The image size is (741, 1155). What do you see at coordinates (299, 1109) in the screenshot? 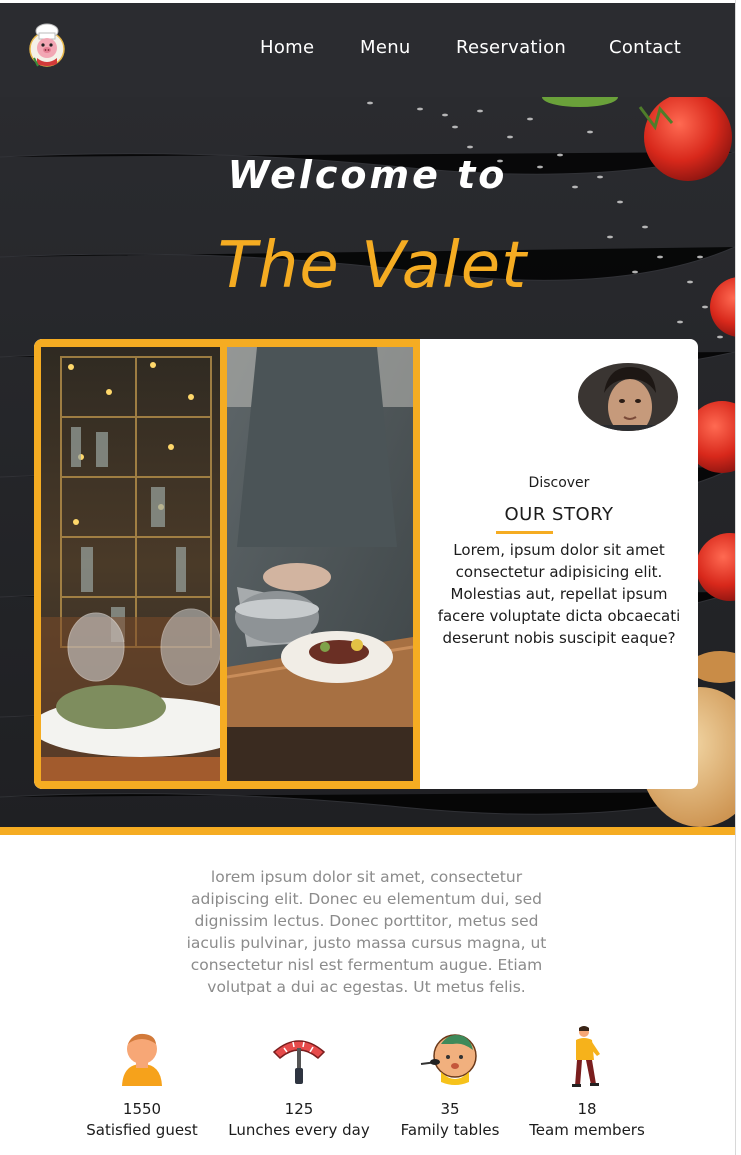
I see `stat-number: 125` at bounding box center [299, 1109].